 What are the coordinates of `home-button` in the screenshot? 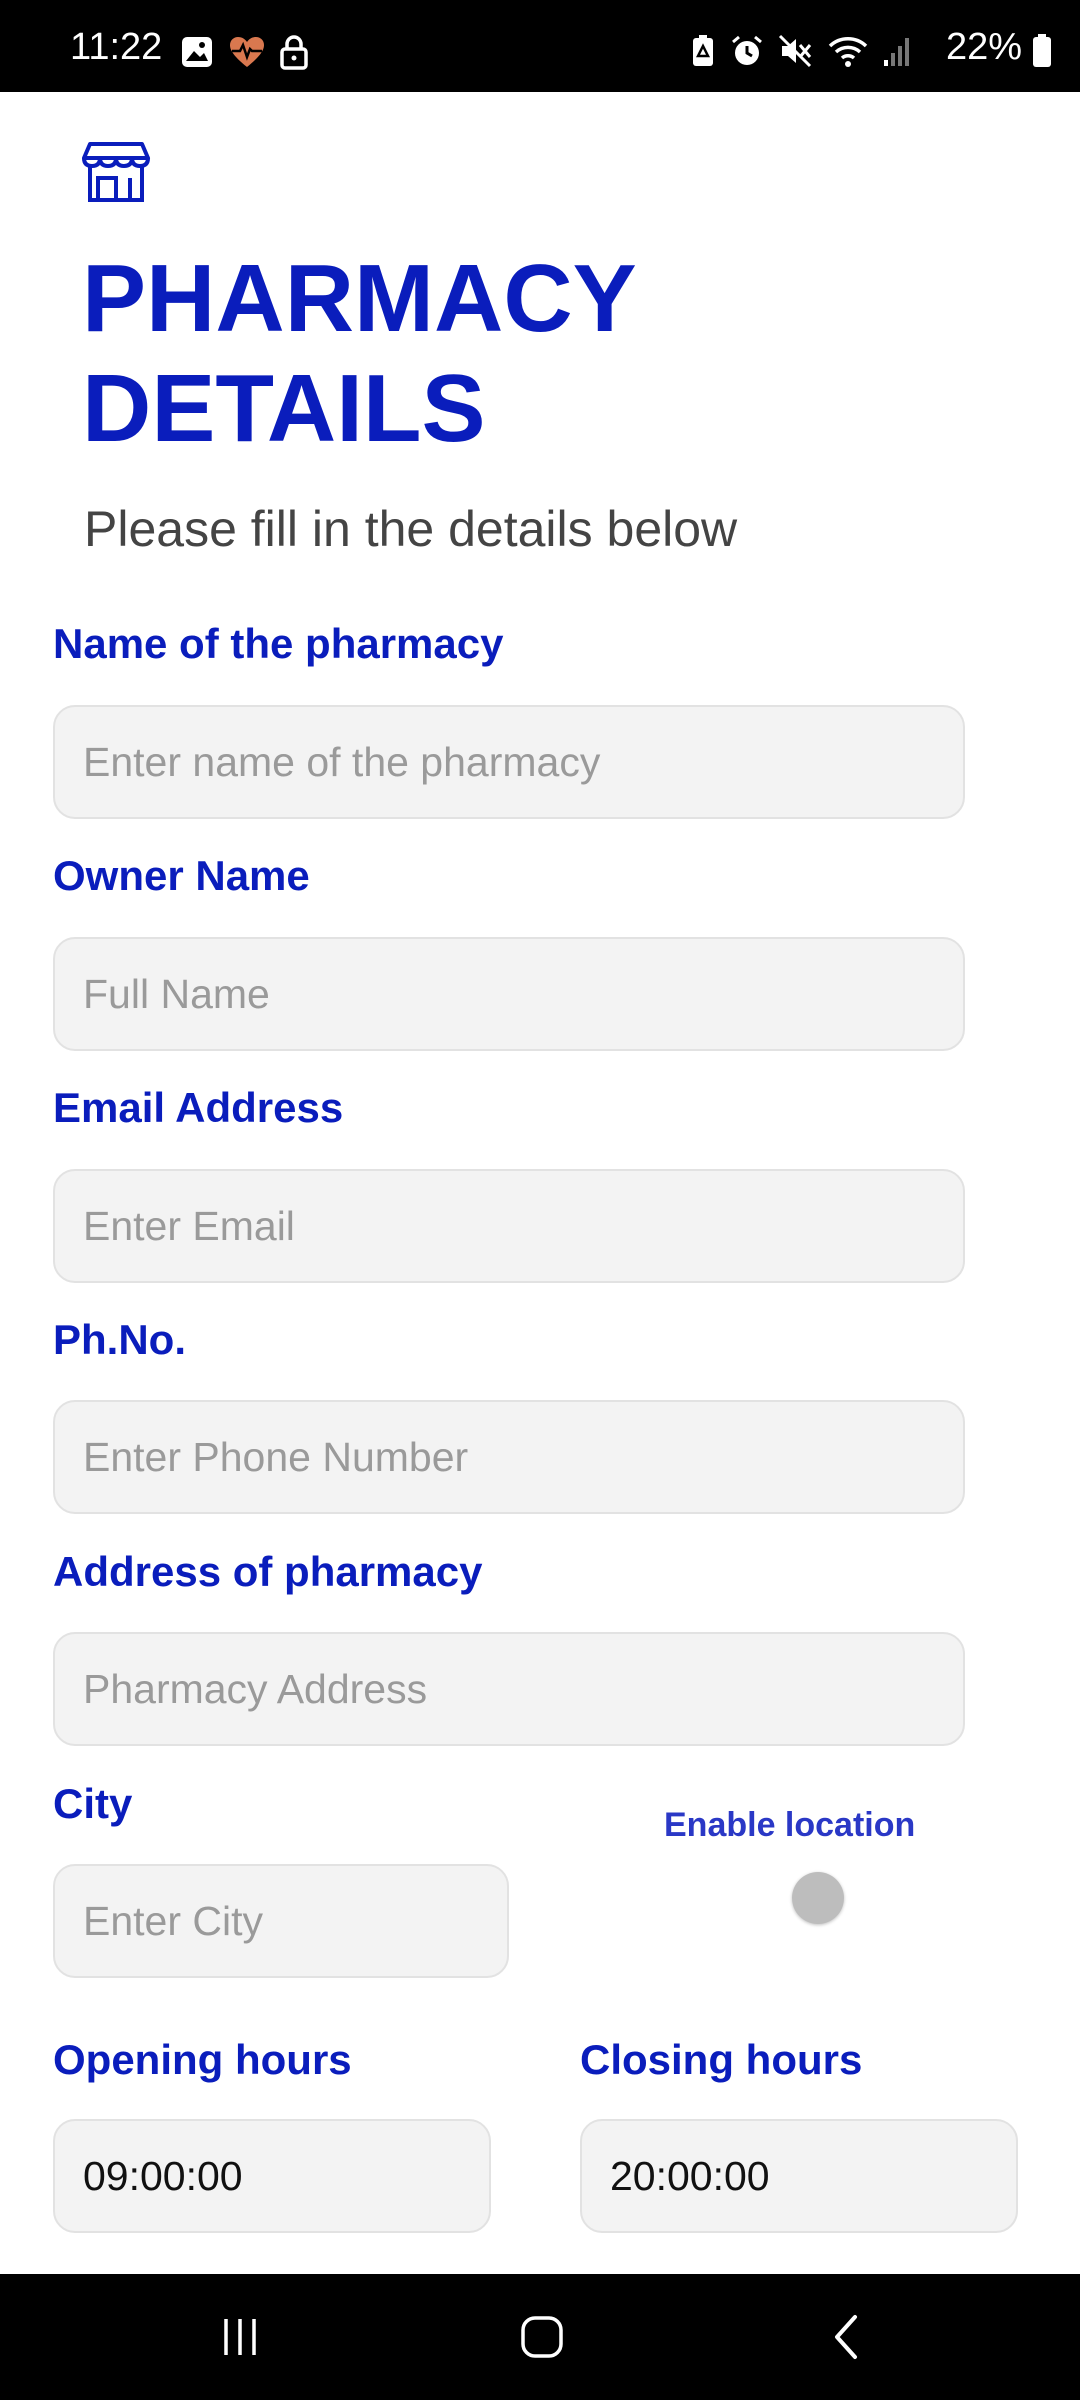 It's located at (542, 2337).